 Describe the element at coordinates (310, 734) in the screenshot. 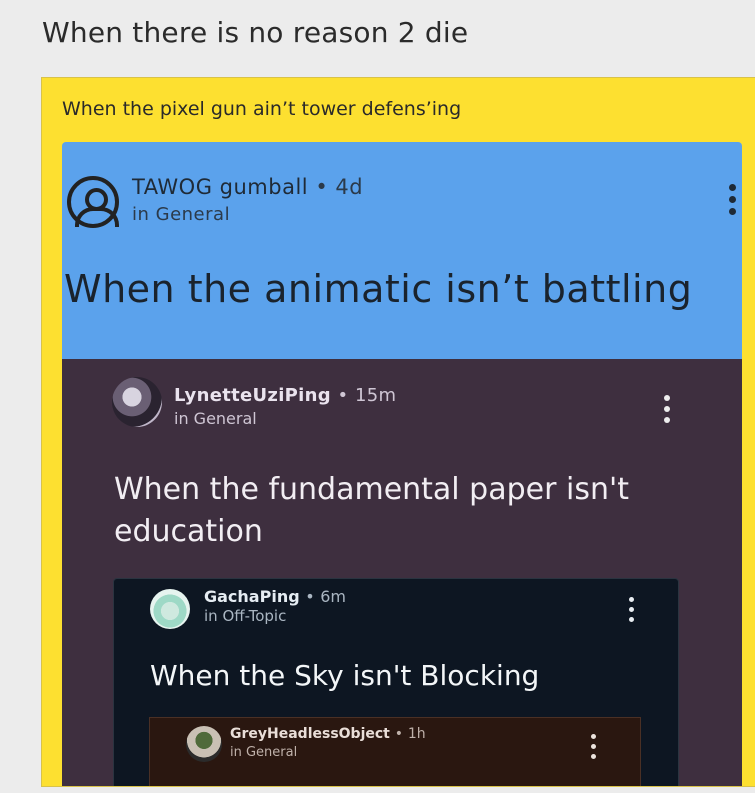

I see `username: GreyHeadlessObject` at that location.